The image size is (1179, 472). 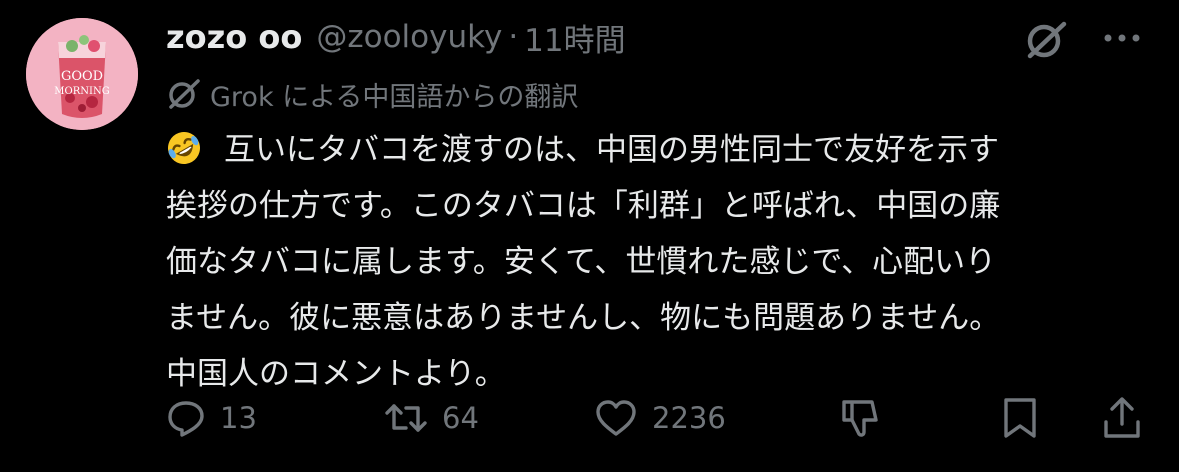 I want to click on more-icon, so click(x=1122, y=38).